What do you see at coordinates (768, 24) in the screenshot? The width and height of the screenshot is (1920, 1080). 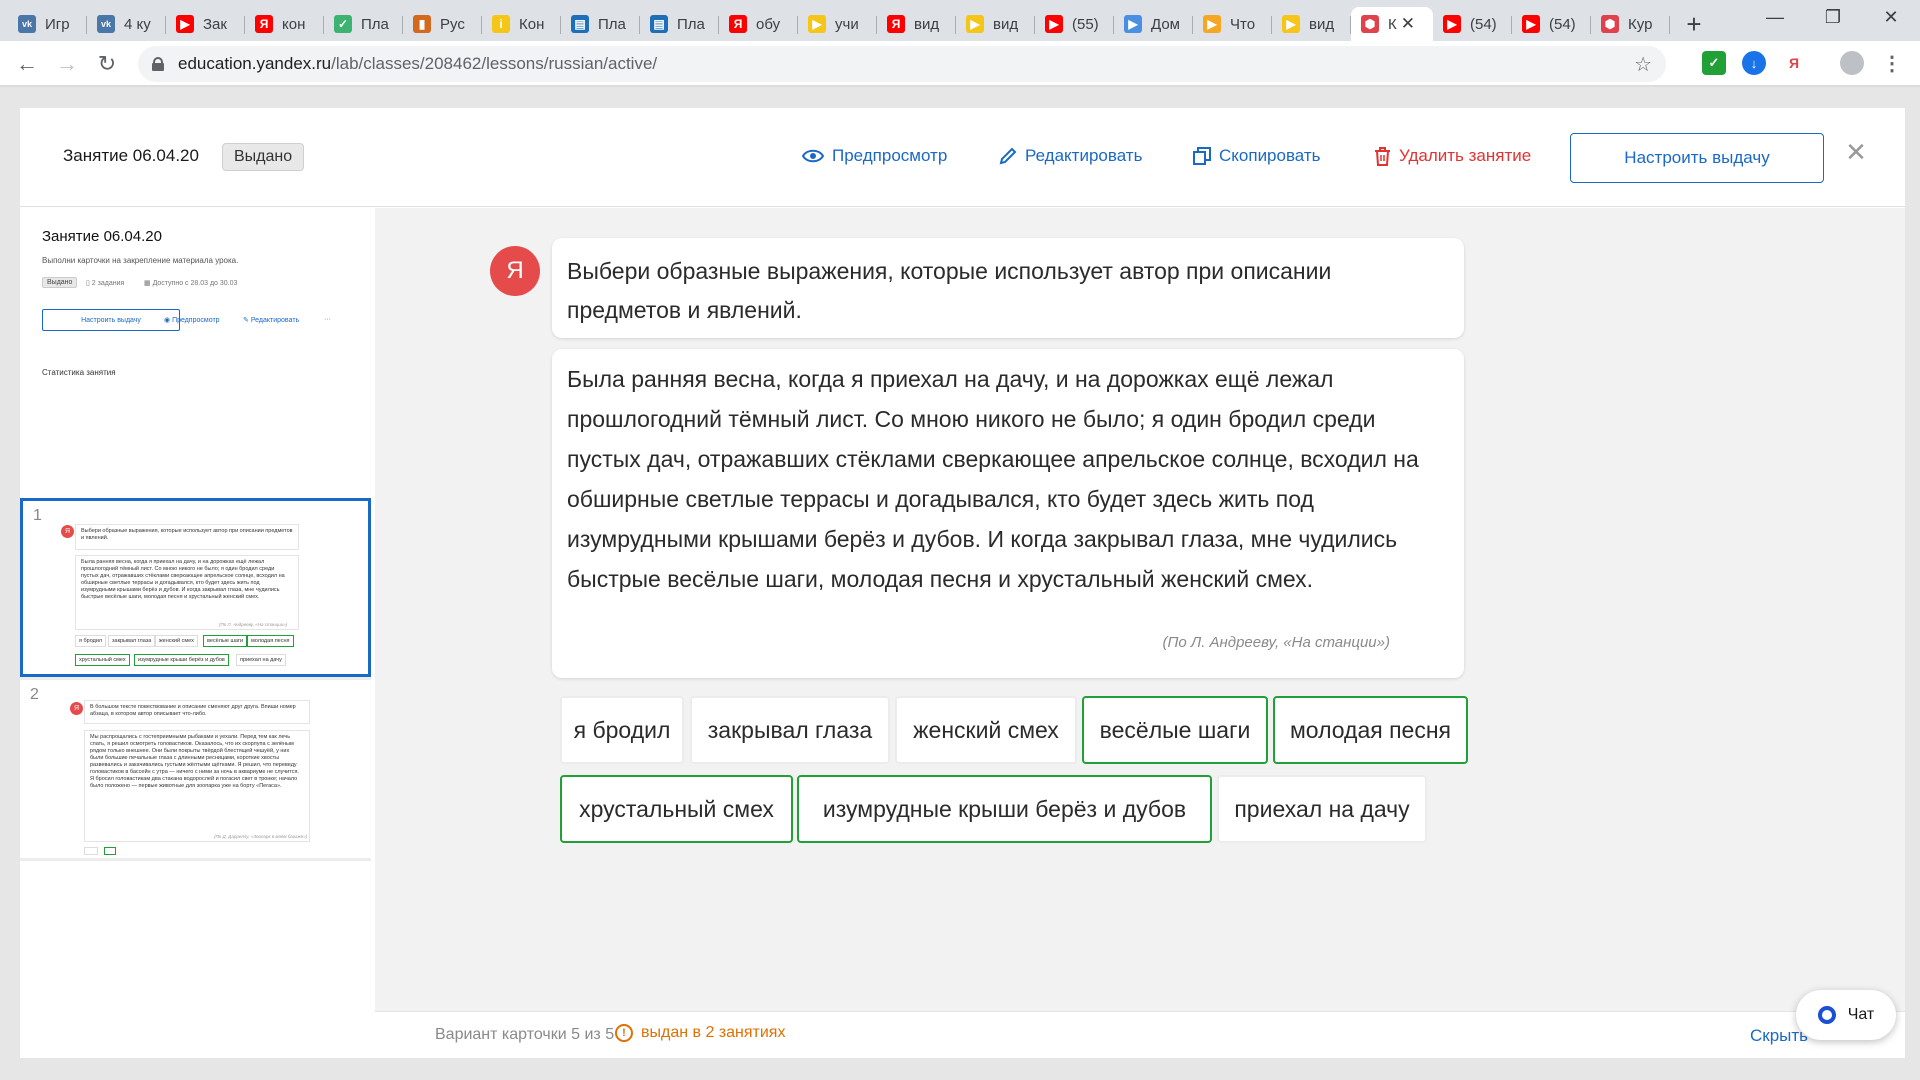 I see `tab-title: обу` at bounding box center [768, 24].